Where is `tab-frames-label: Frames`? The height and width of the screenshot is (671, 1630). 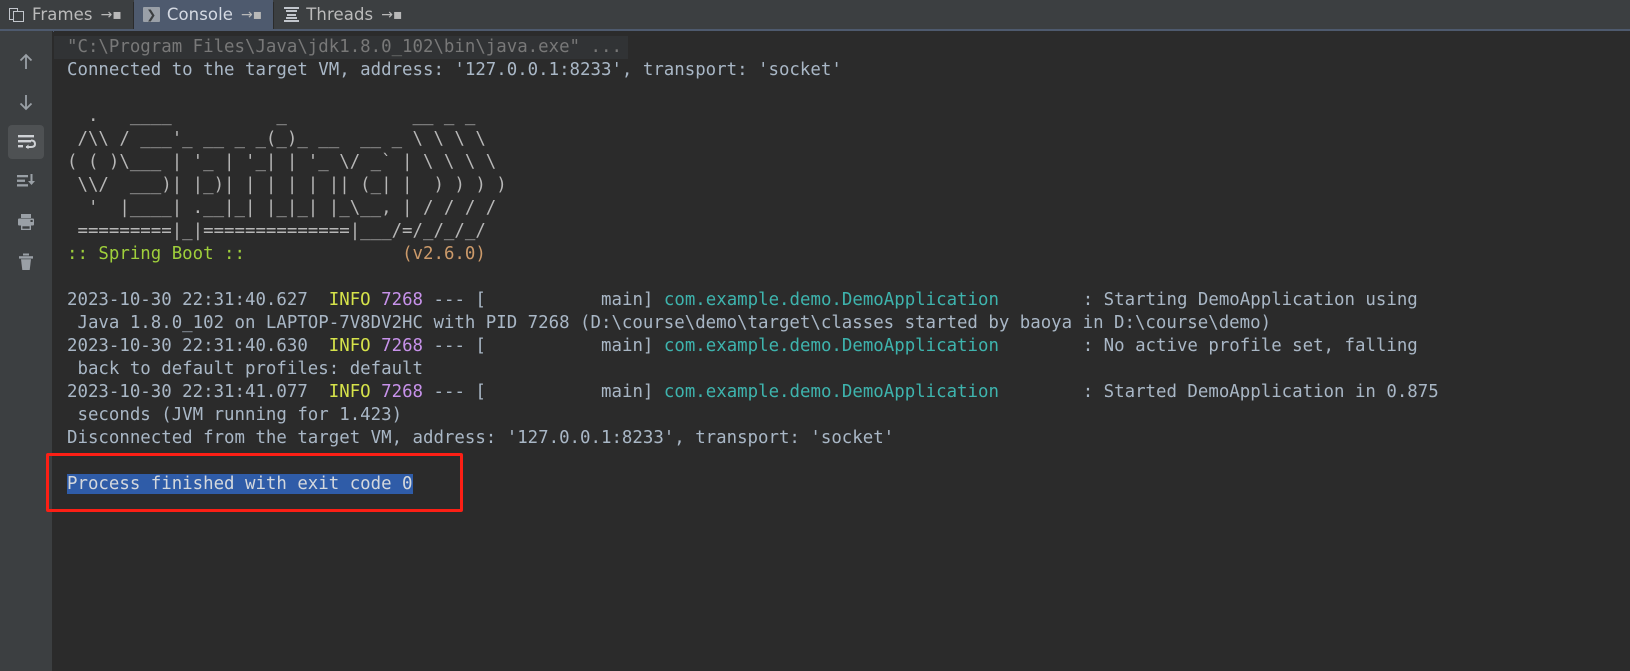 tab-frames-label: Frames is located at coordinates (62, 14).